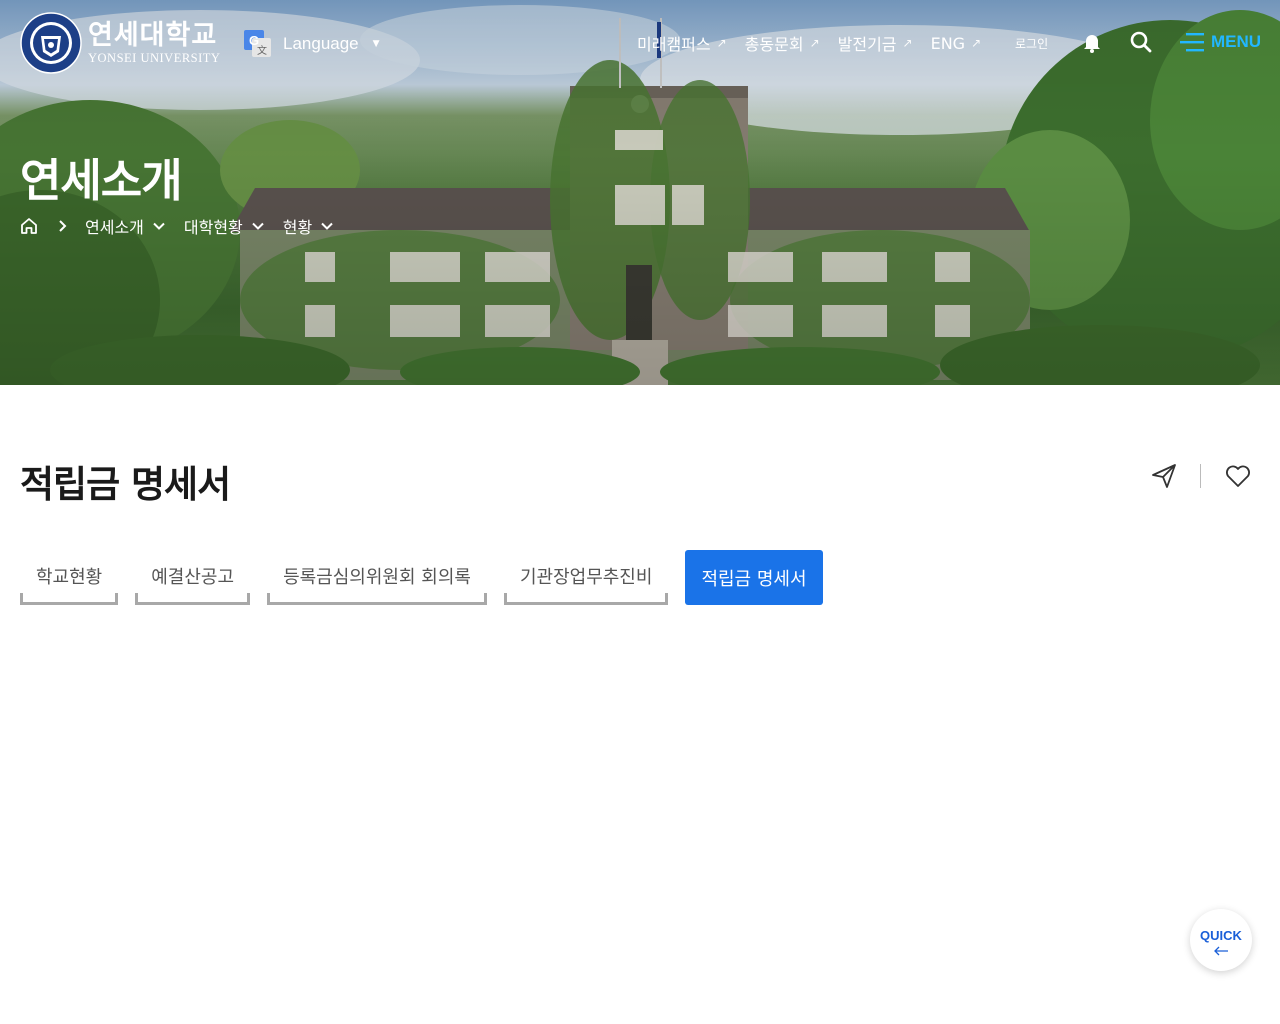 This screenshot has width=1280, height=1024. I want to click on home-icon, so click(29, 226).